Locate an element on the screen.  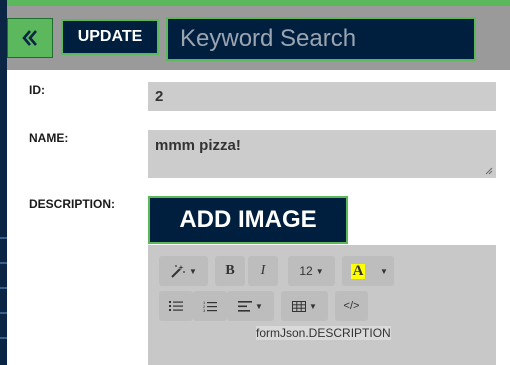
italic-icon: I is located at coordinates (263, 270).